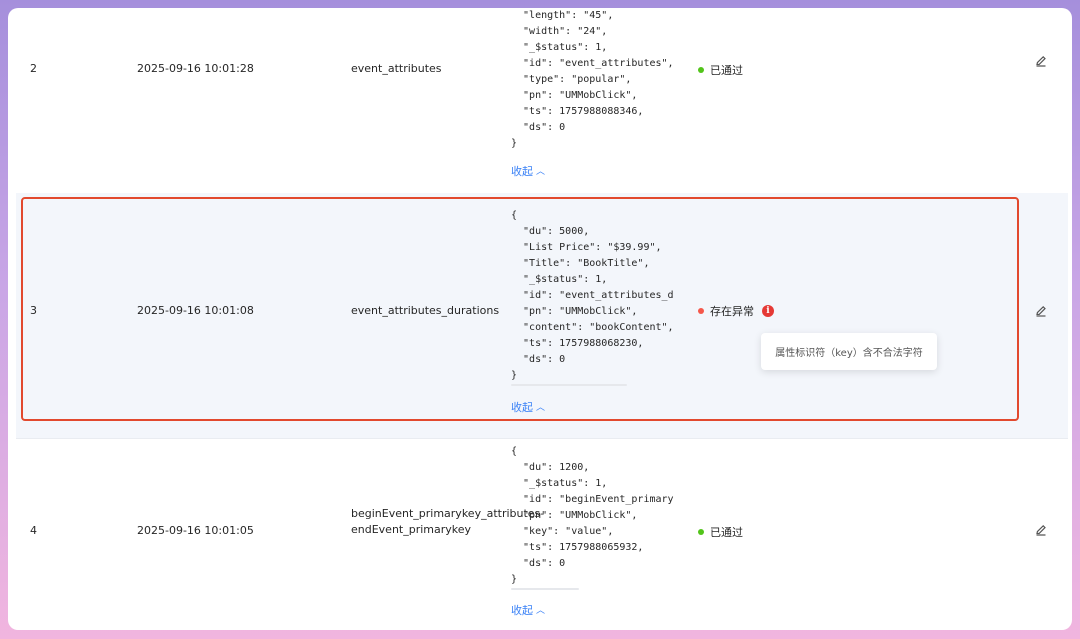  Describe the element at coordinates (425, 310) in the screenshot. I see `row-event-name: event_attributes_durations` at that location.